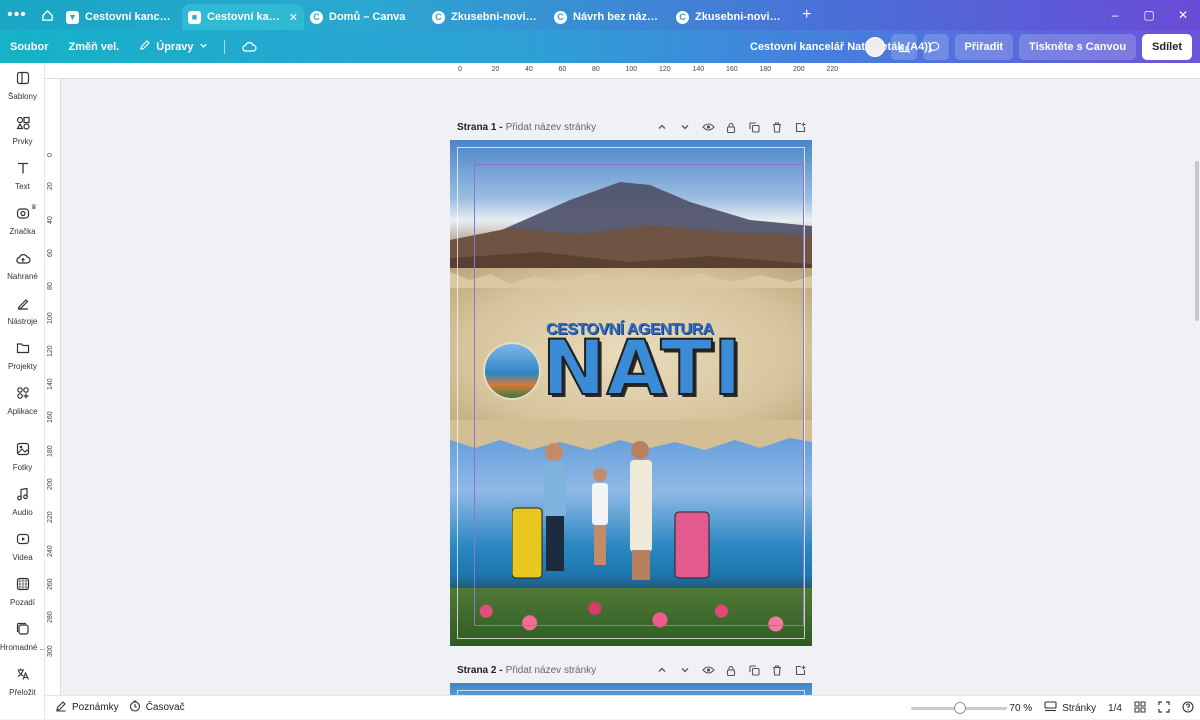 The height and width of the screenshot is (720, 1200). What do you see at coordinates (665, 69) in the screenshot?
I see `ruler-tick-label: 120` at bounding box center [665, 69].